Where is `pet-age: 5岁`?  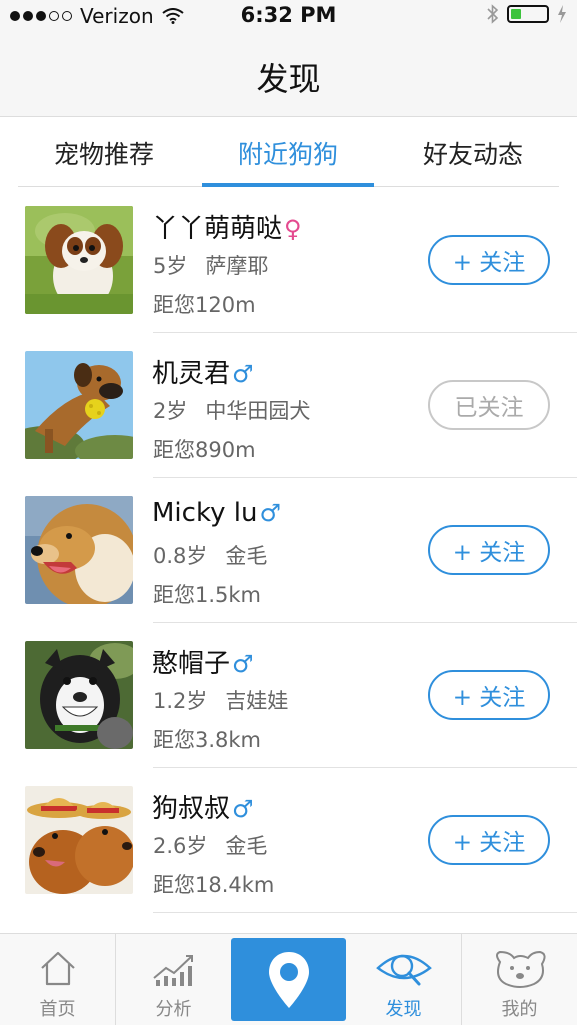 pet-age: 5岁 is located at coordinates (170, 266).